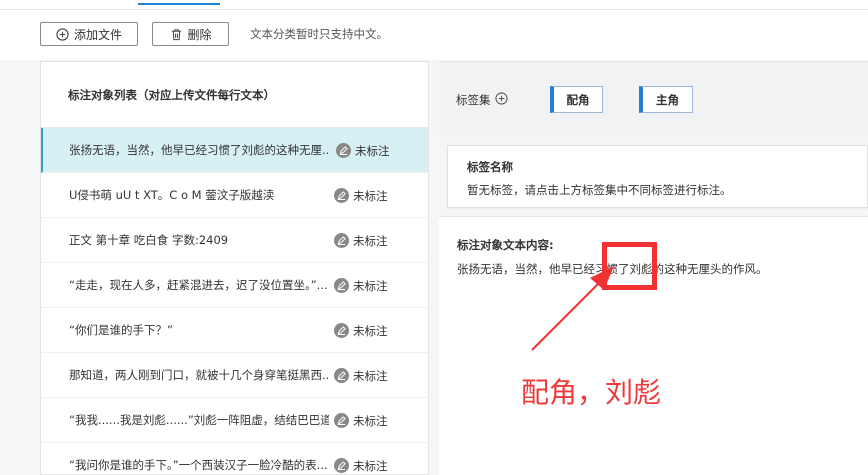  I want to click on plus-circle-icon, so click(63, 34).